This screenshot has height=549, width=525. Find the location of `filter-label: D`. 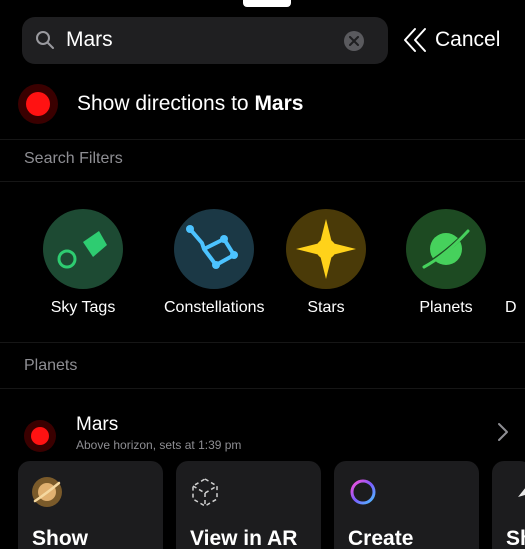

filter-label: D is located at coordinates (511, 307).